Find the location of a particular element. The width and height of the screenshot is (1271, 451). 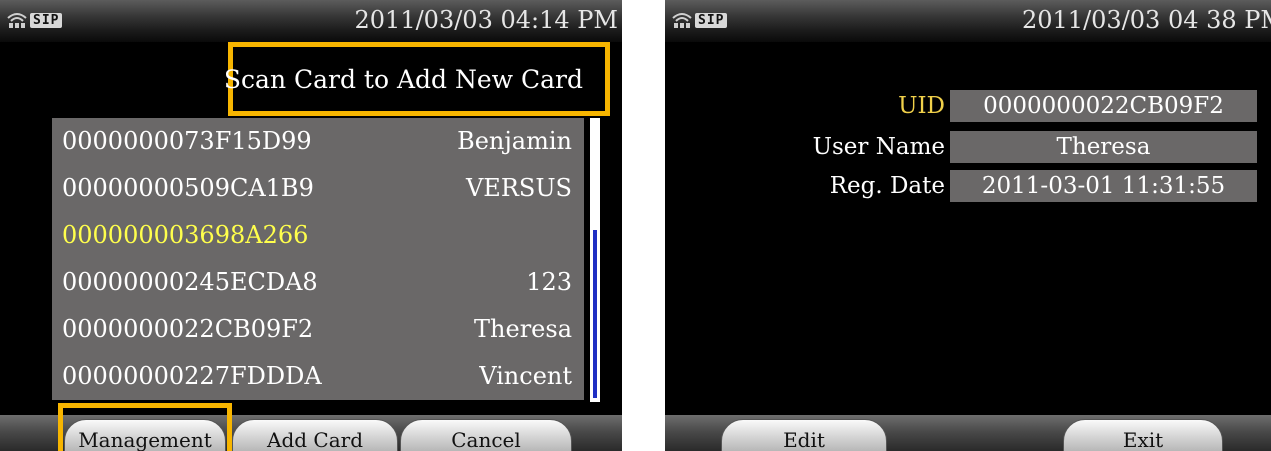

card-uid: 00000000509CA1B9 is located at coordinates (188, 188).